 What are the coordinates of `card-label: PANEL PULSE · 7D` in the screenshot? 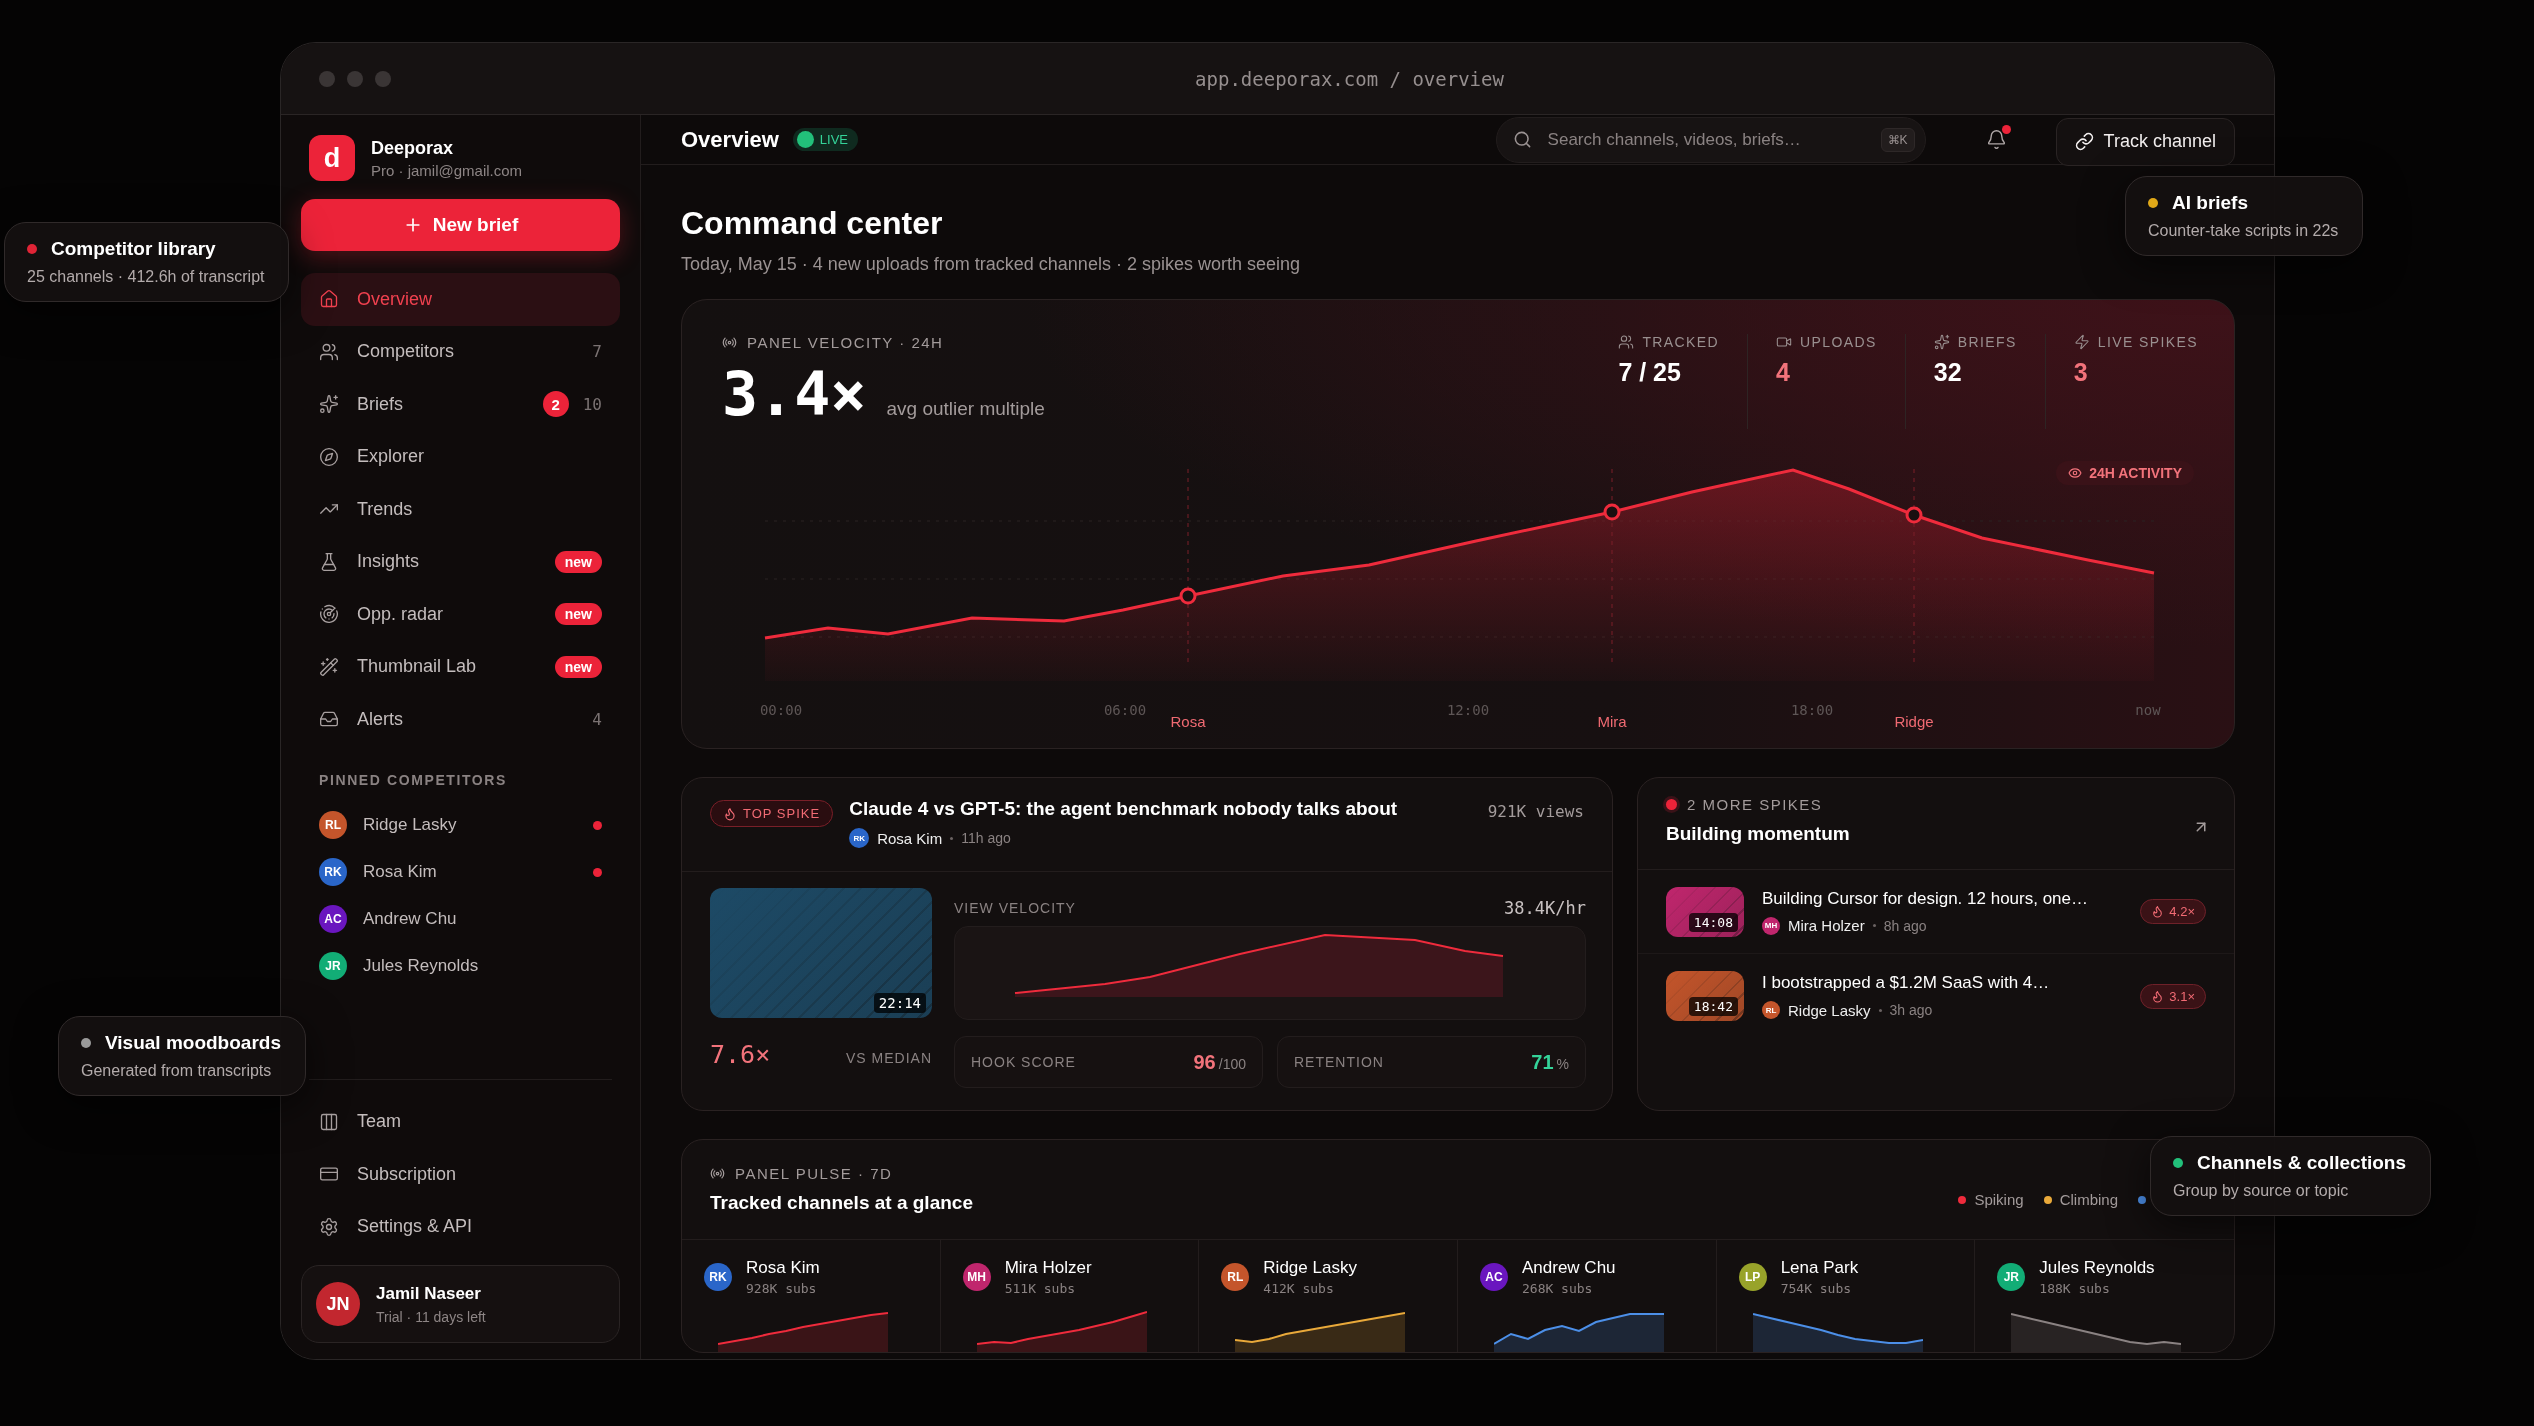 It's located at (814, 1173).